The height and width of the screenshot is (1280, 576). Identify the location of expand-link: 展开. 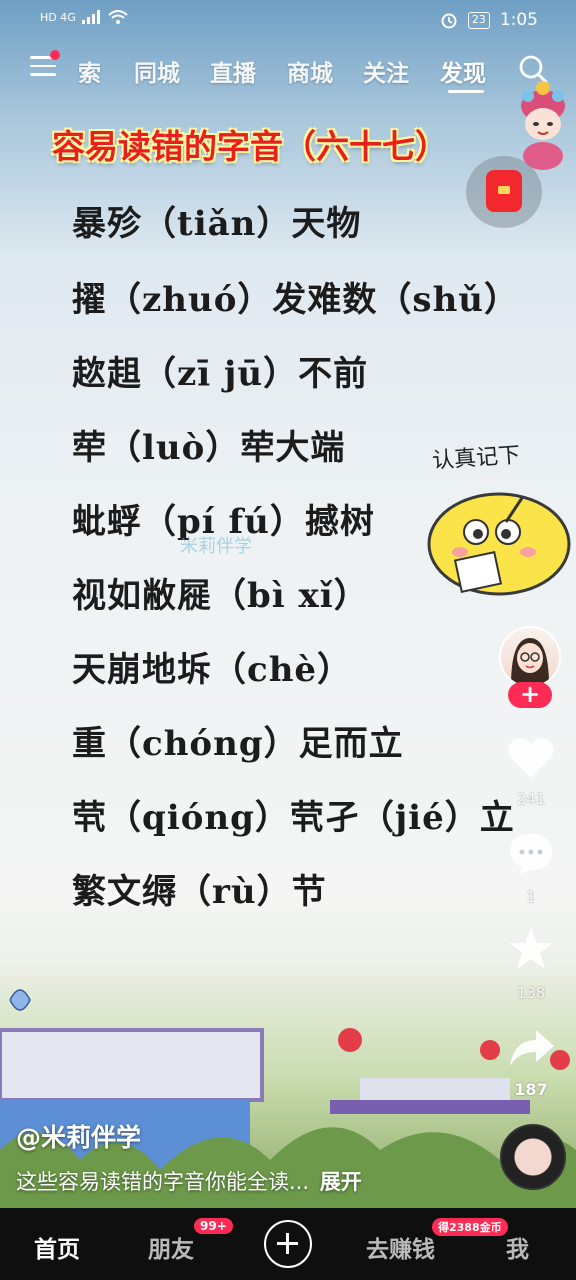
(341, 1182).